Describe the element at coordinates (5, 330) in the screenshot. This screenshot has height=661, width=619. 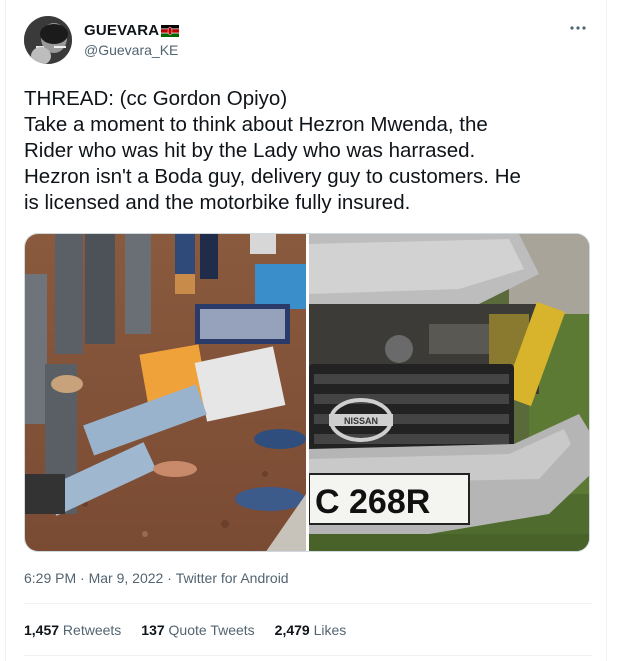
I see `card-border-left` at that location.